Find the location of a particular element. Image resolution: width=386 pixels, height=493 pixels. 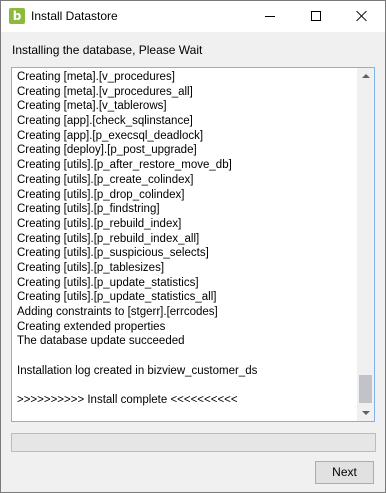

next-button: Next is located at coordinates (344, 472).